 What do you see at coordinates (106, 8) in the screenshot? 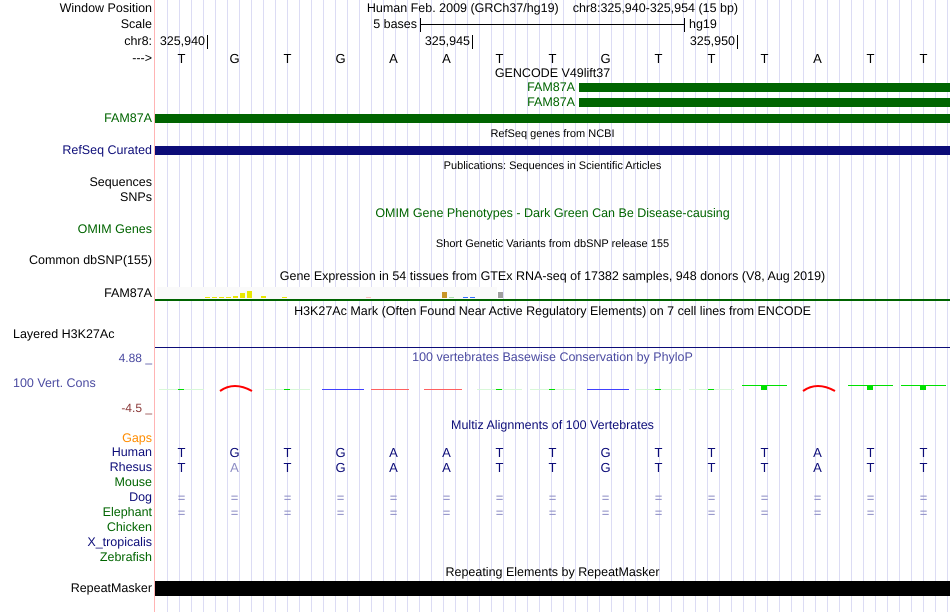
I see `track-label: Window Position` at bounding box center [106, 8].